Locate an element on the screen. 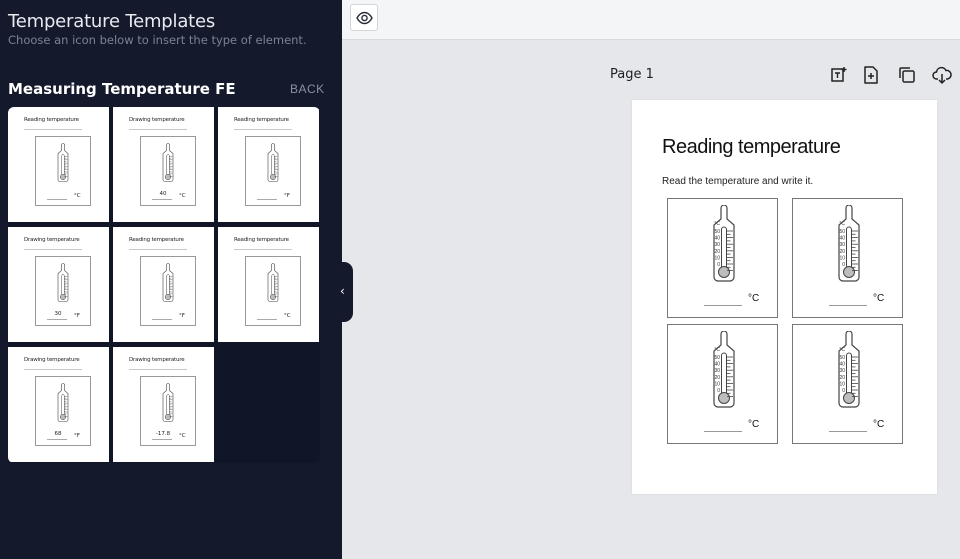 The height and width of the screenshot is (559, 960). preview-button is located at coordinates (364, 17).